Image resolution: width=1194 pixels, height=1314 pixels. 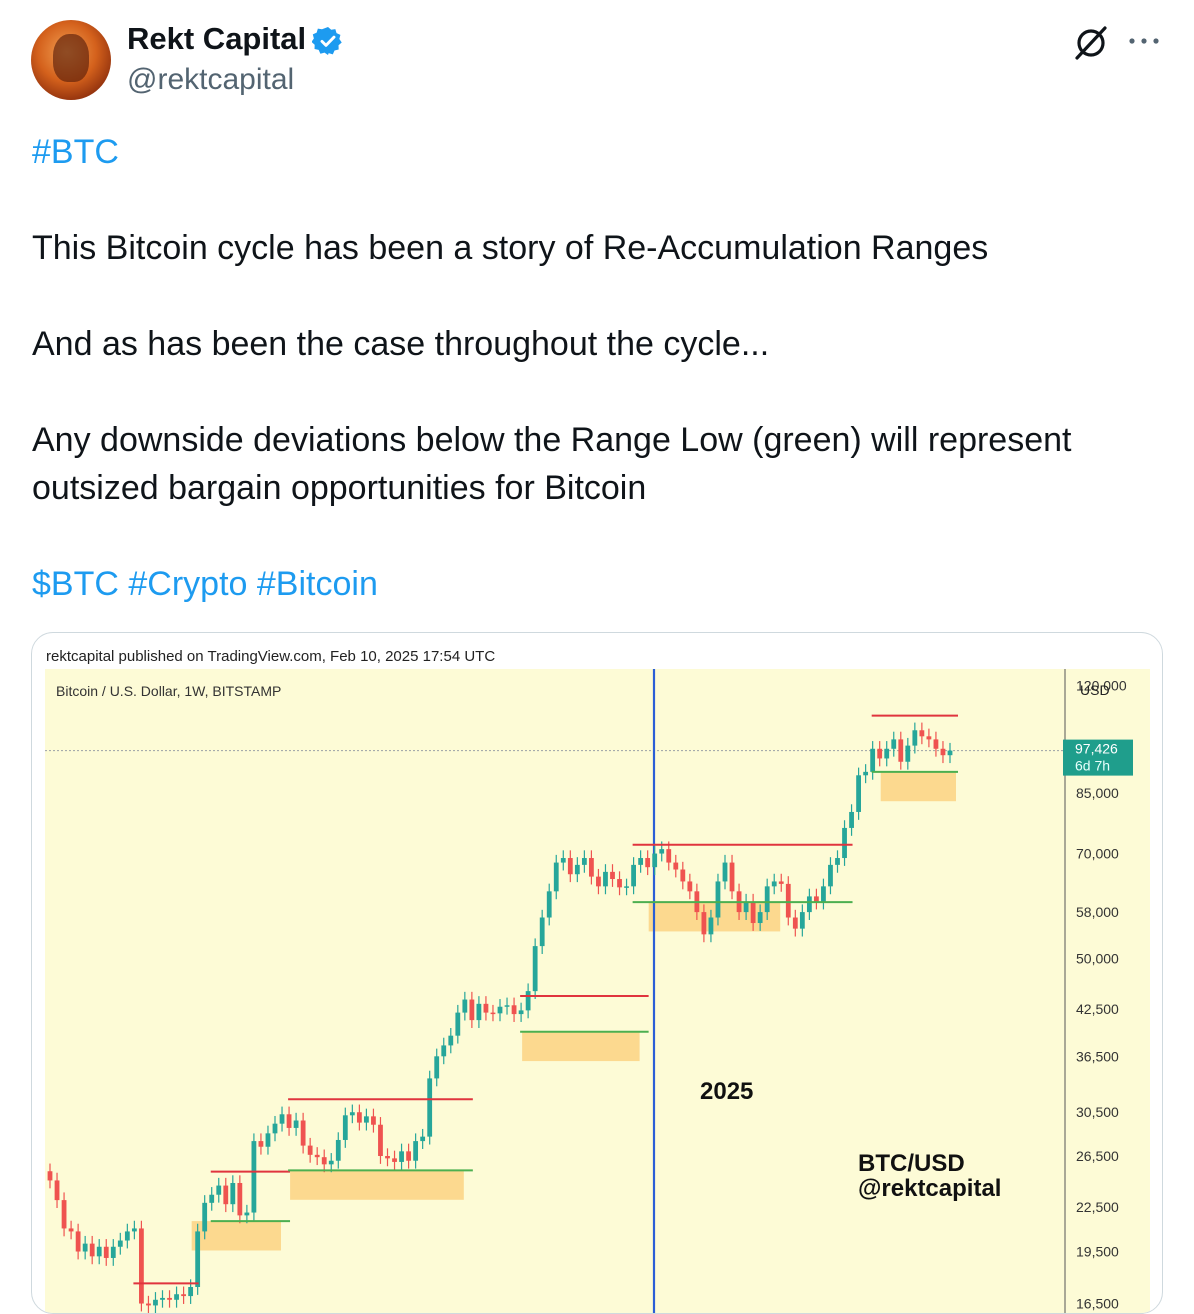 I want to click on grok-icon, so click(x=1091, y=43).